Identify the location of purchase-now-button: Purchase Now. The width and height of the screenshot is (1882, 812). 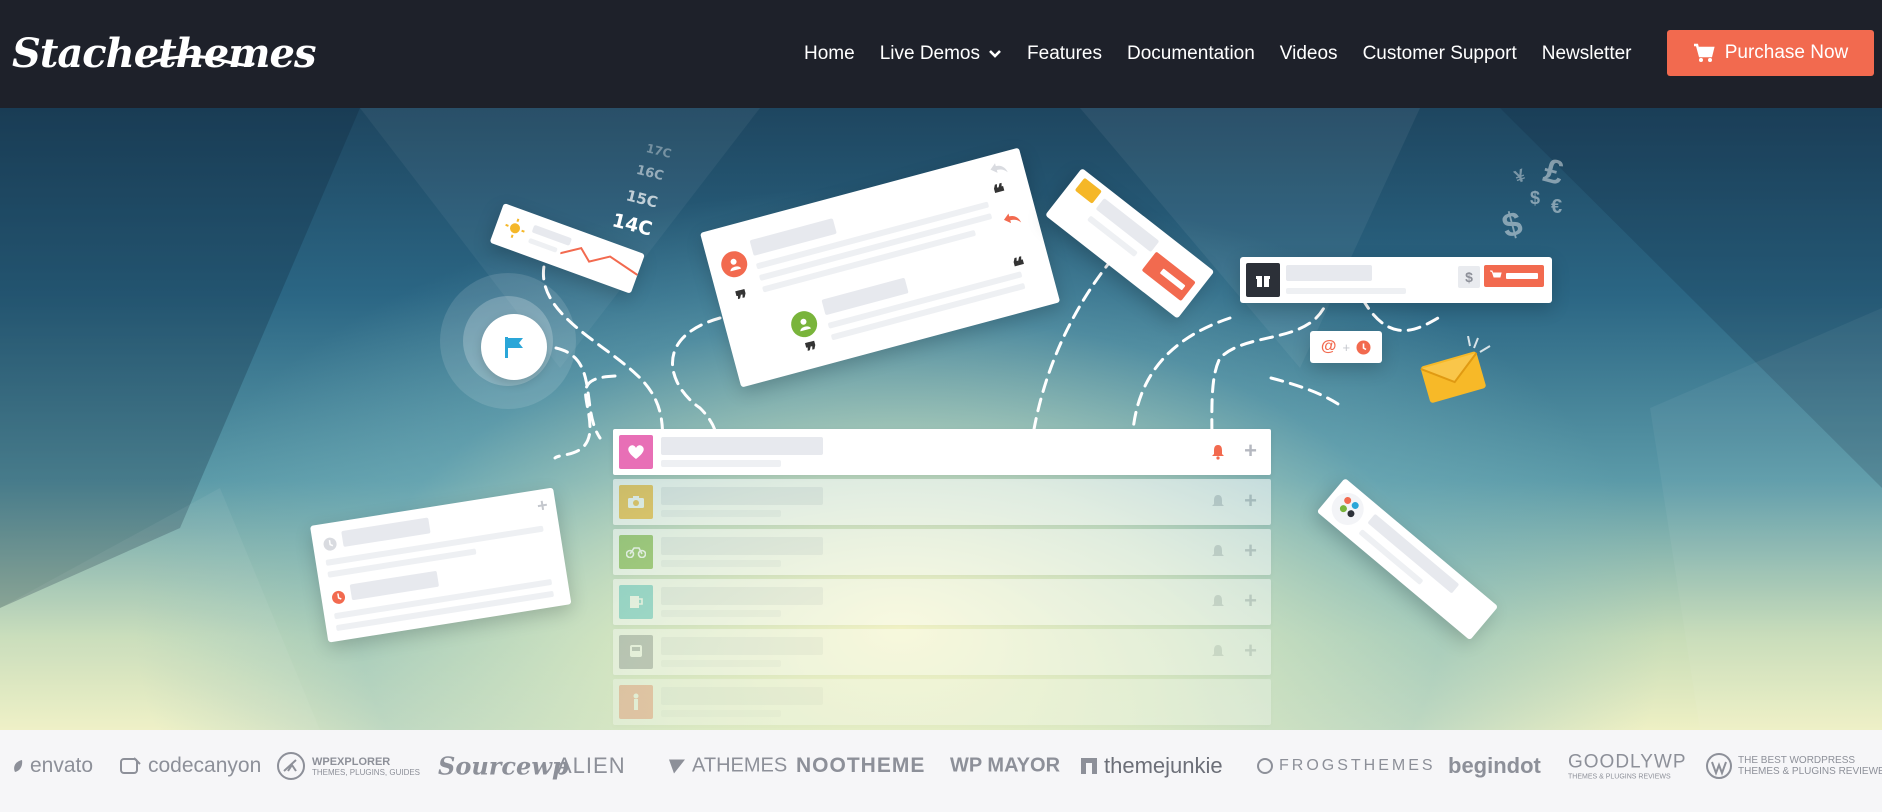
(1770, 53).